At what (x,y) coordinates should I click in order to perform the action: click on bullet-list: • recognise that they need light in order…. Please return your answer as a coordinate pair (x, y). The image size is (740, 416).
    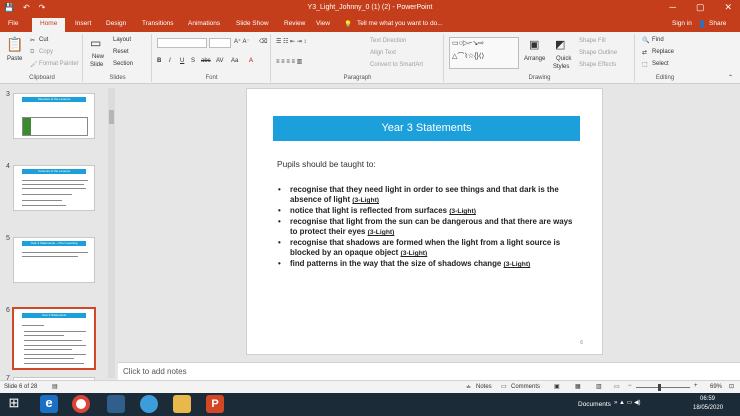
    Looking at the image, I should click on (428, 227).